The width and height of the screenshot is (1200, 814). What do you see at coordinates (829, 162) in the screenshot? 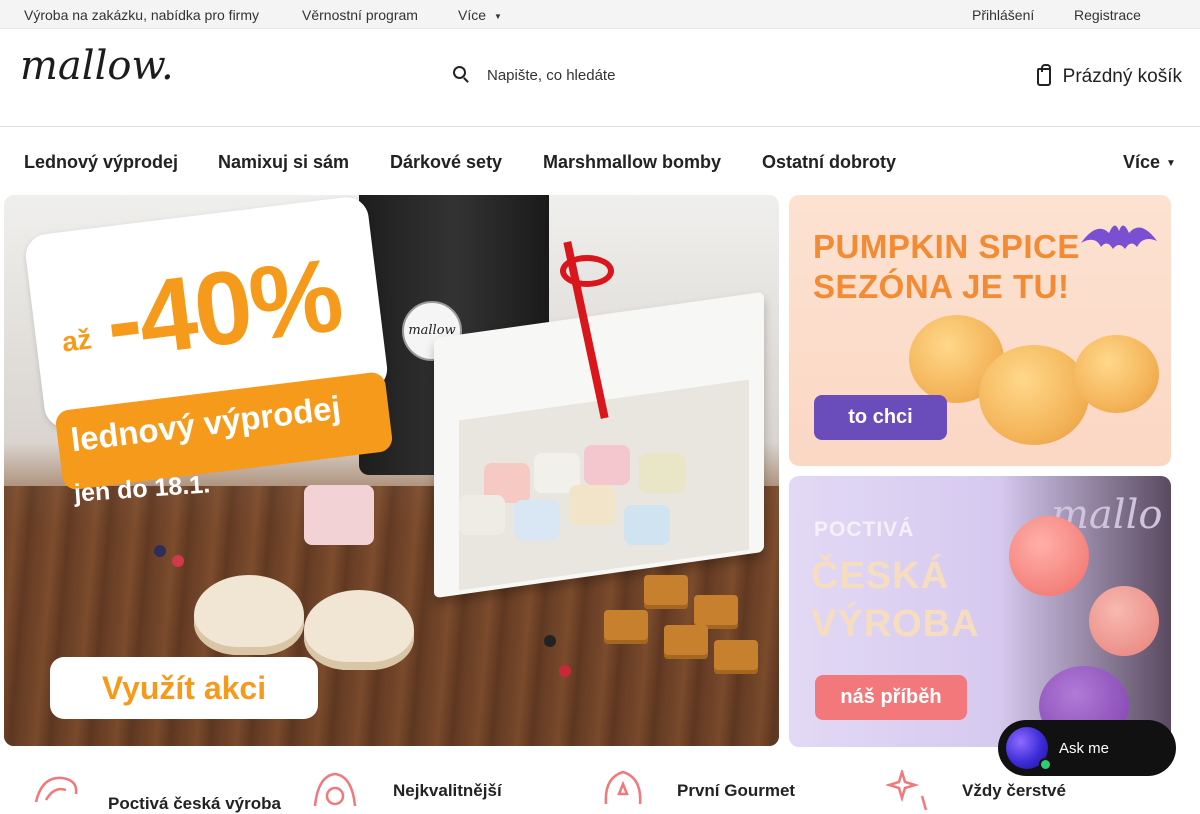
I see `nav-item-other-treats: Ostatní dobroty` at bounding box center [829, 162].